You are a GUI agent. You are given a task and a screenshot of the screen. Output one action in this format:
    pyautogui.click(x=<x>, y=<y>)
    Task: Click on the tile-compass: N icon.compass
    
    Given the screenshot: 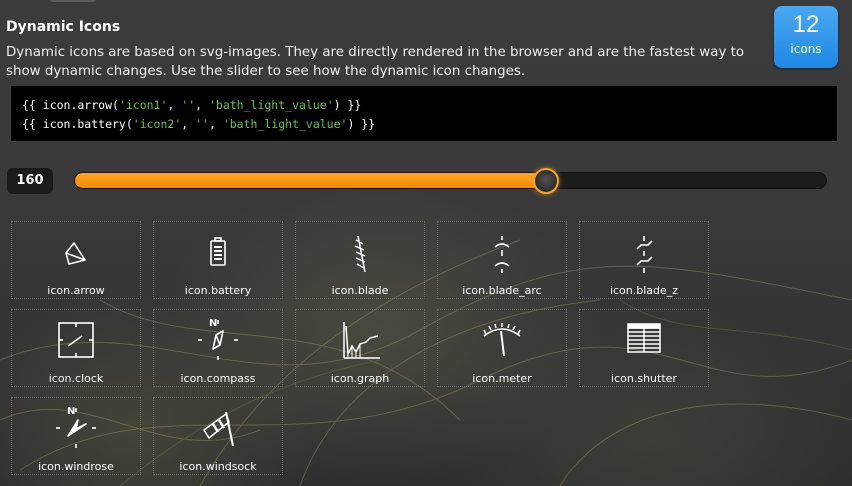 What is the action you would take?
    pyautogui.click(x=218, y=348)
    